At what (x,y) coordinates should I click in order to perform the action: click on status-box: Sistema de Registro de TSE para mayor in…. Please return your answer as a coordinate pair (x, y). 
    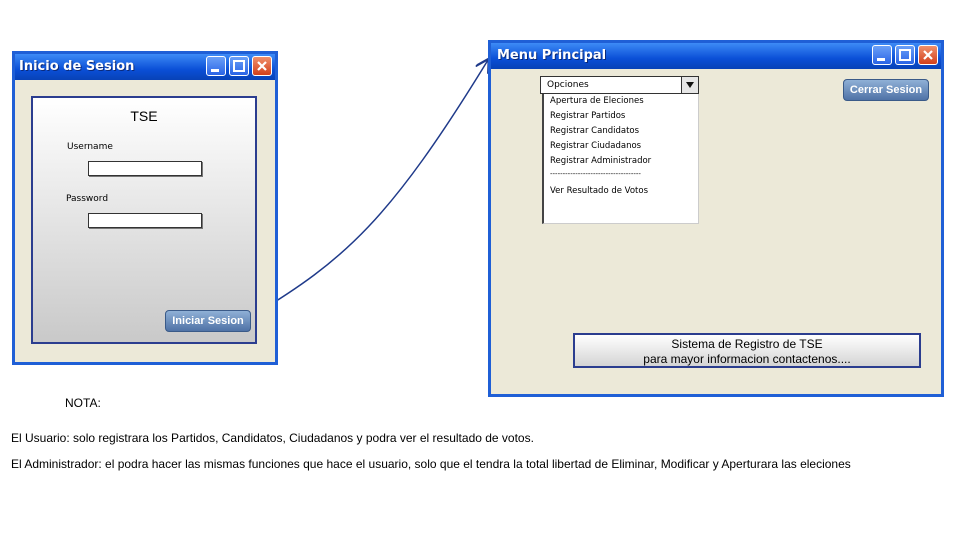
    Looking at the image, I should click on (747, 350).